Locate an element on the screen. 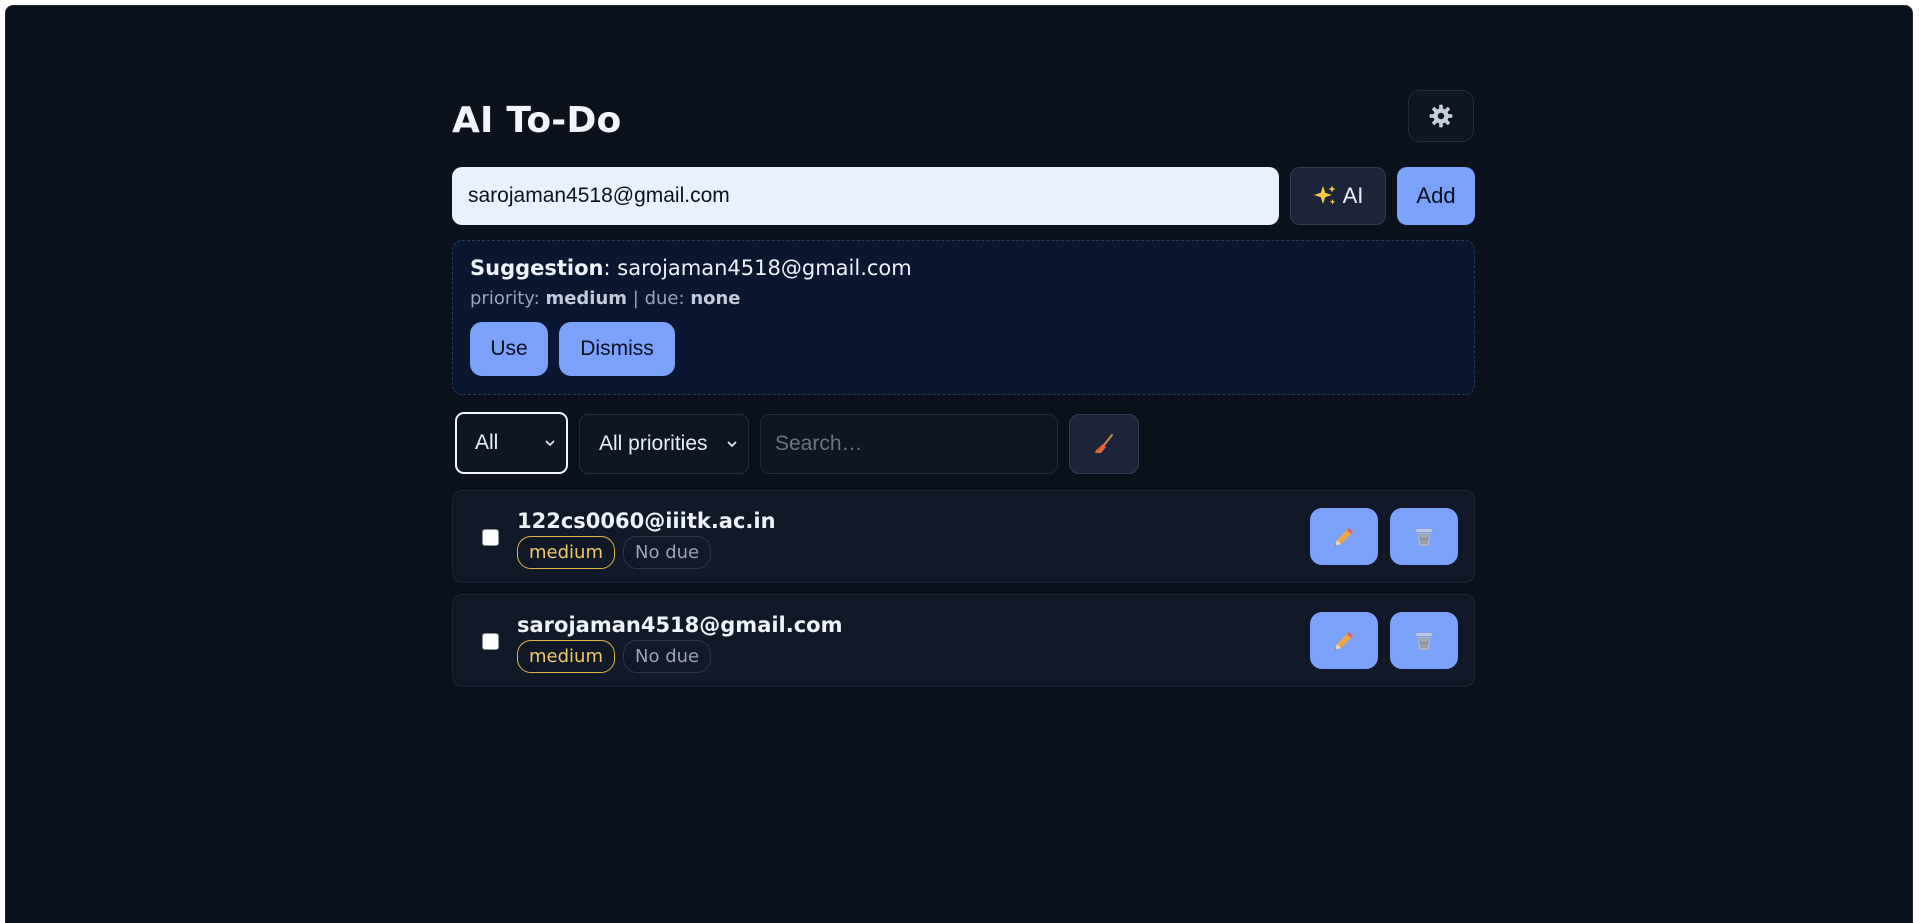 The height and width of the screenshot is (923, 1919). page-title: AI To-Do is located at coordinates (537, 120).